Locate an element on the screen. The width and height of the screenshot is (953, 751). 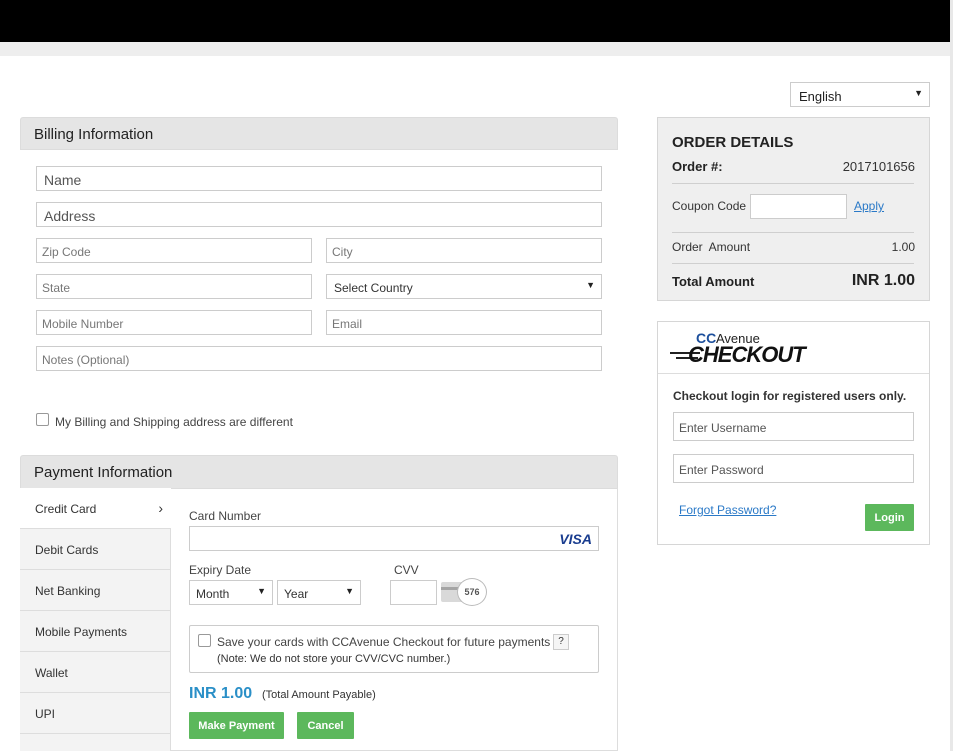
top-bar is located at coordinates (476, 21).